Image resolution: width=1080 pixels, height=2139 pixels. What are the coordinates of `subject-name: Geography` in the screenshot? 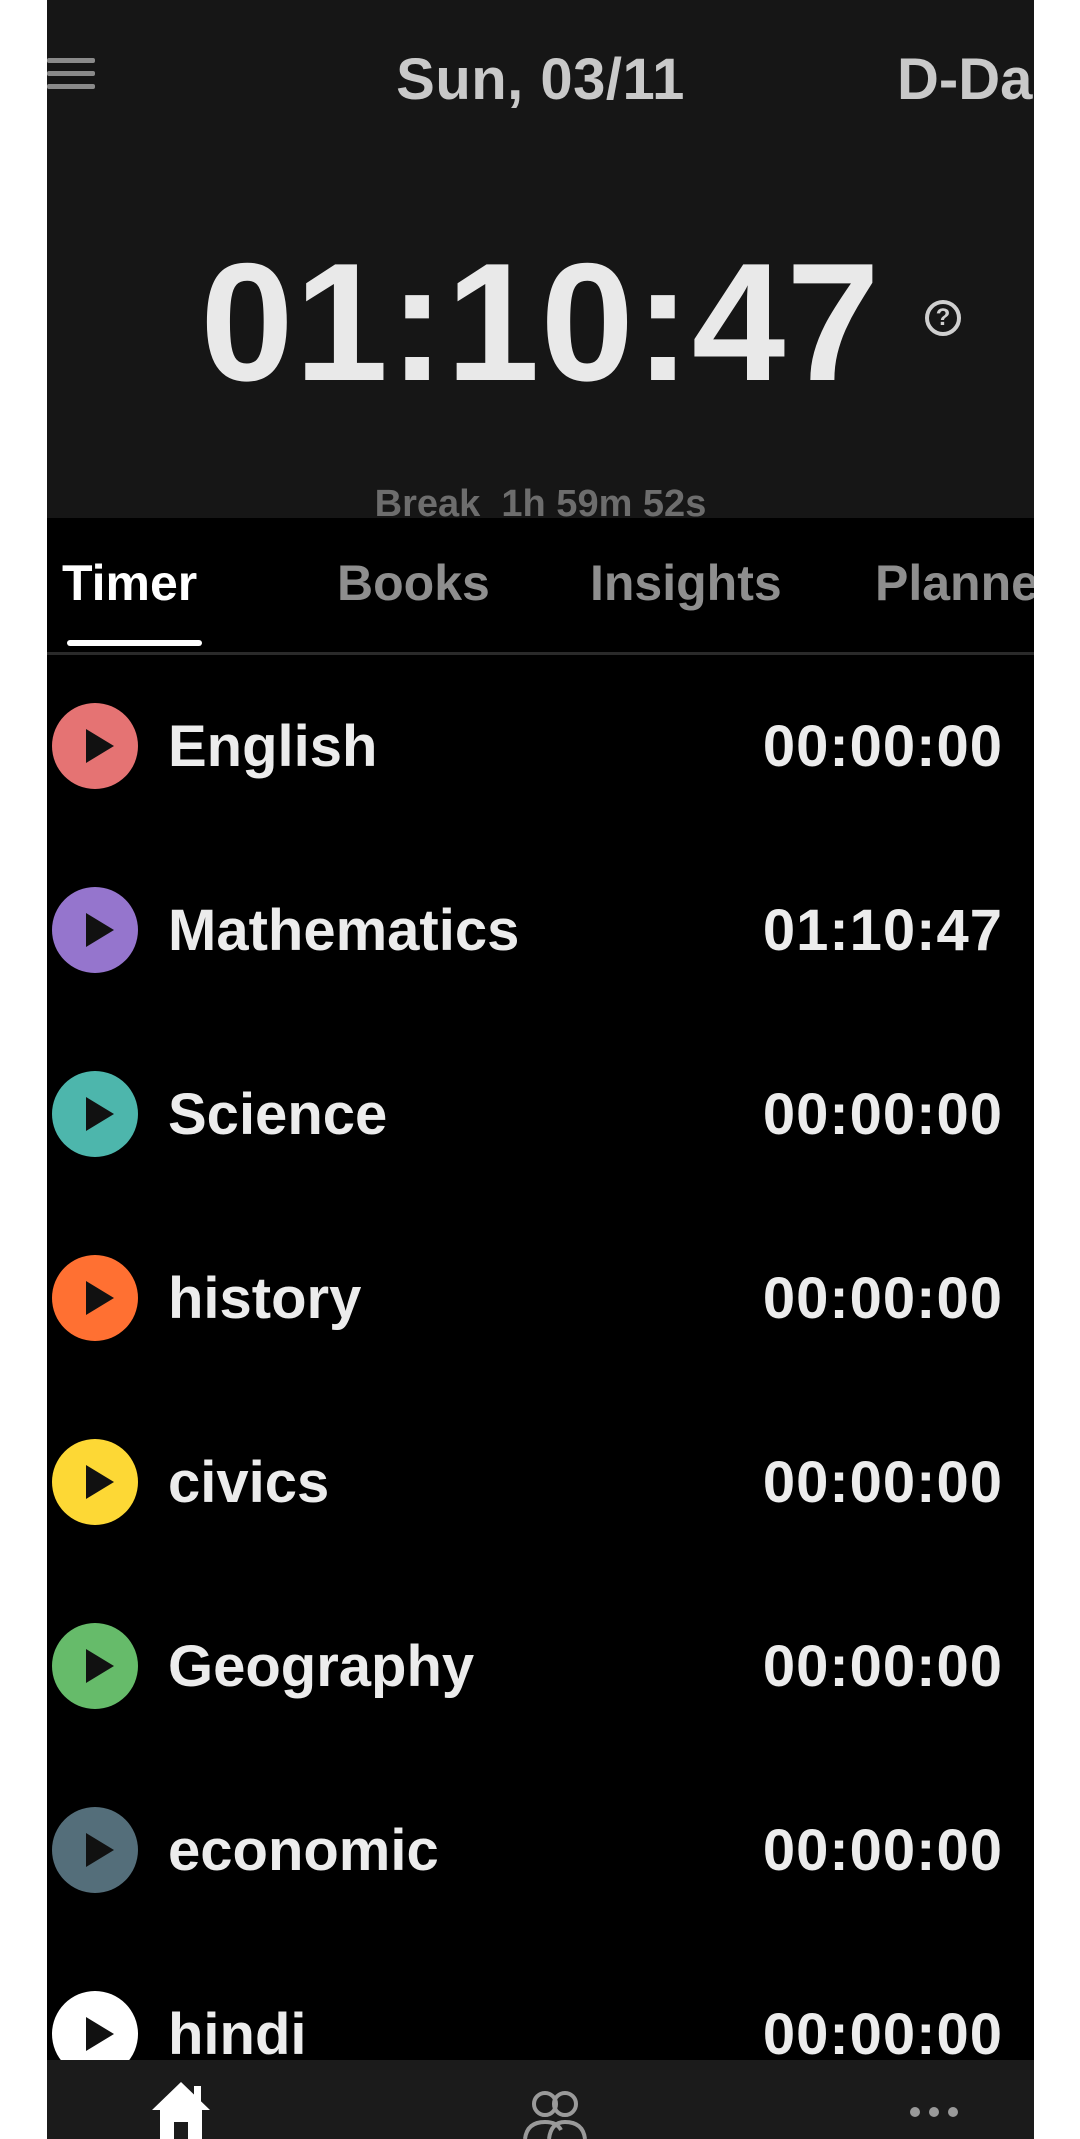 It's located at (321, 1666).